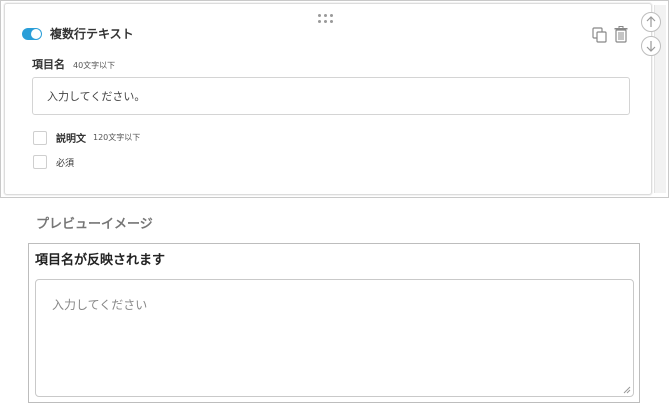  I want to click on required-option: 必須, so click(53, 162).